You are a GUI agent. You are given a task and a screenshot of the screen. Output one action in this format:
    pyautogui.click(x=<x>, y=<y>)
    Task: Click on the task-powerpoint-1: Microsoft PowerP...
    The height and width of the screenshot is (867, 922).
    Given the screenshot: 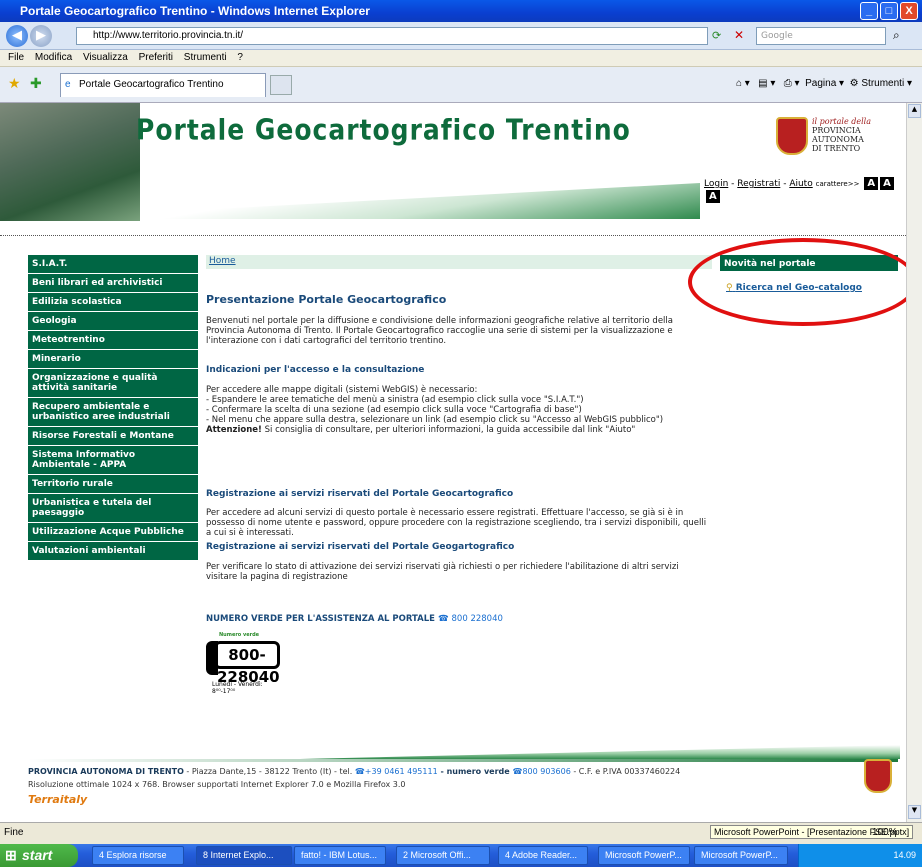 What is the action you would take?
    pyautogui.click(x=644, y=855)
    